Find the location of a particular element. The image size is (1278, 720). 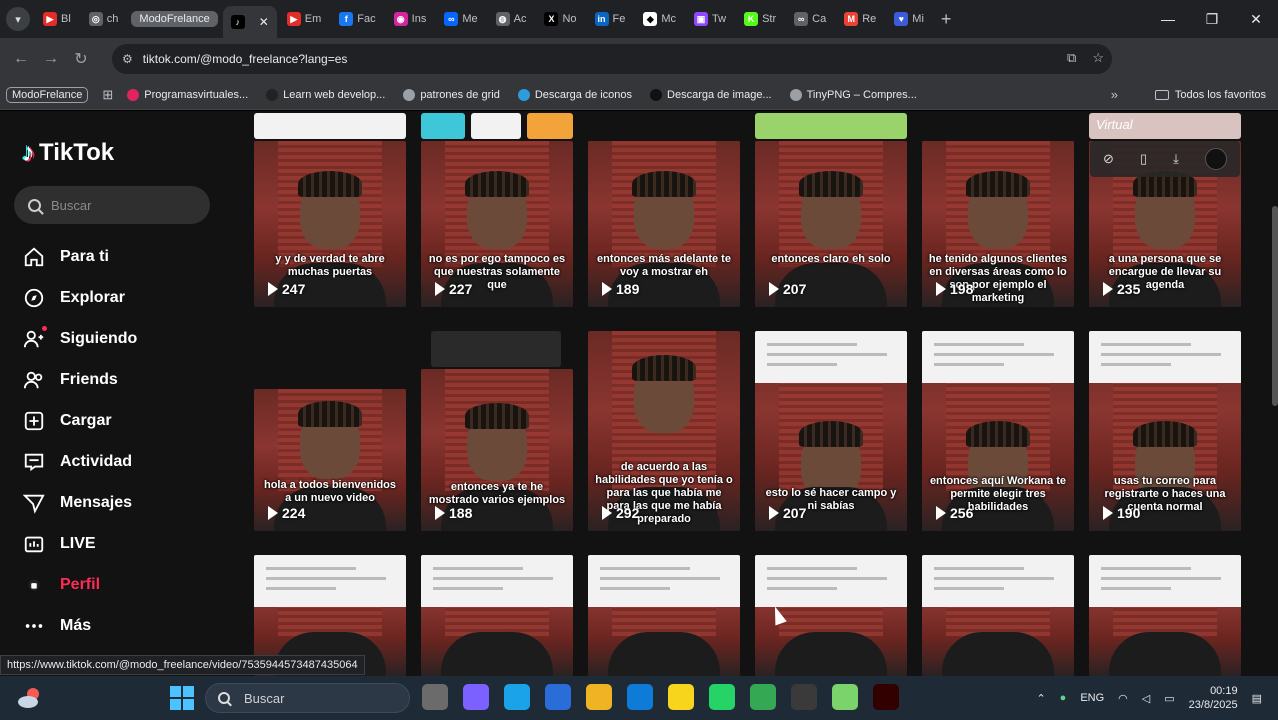

search-box is located at coordinates (112, 205).